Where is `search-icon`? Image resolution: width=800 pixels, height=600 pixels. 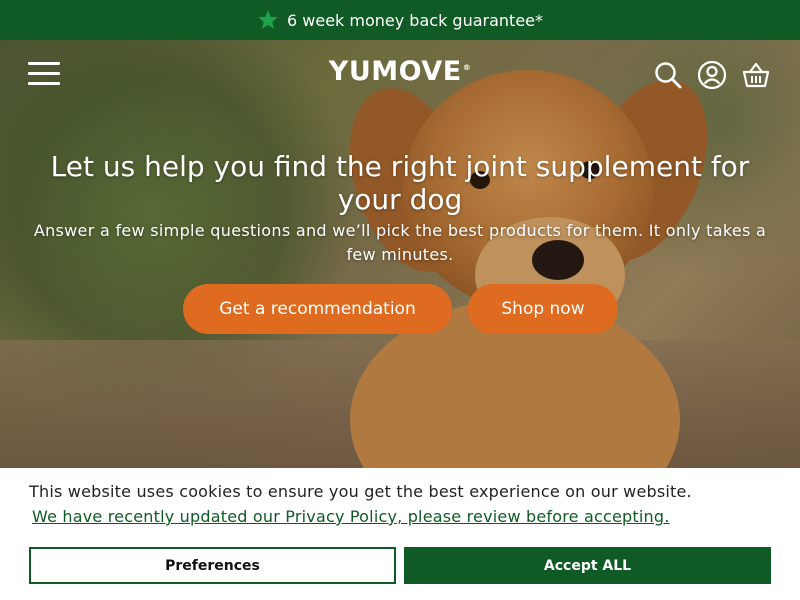 search-icon is located at coordinates (668, 75).